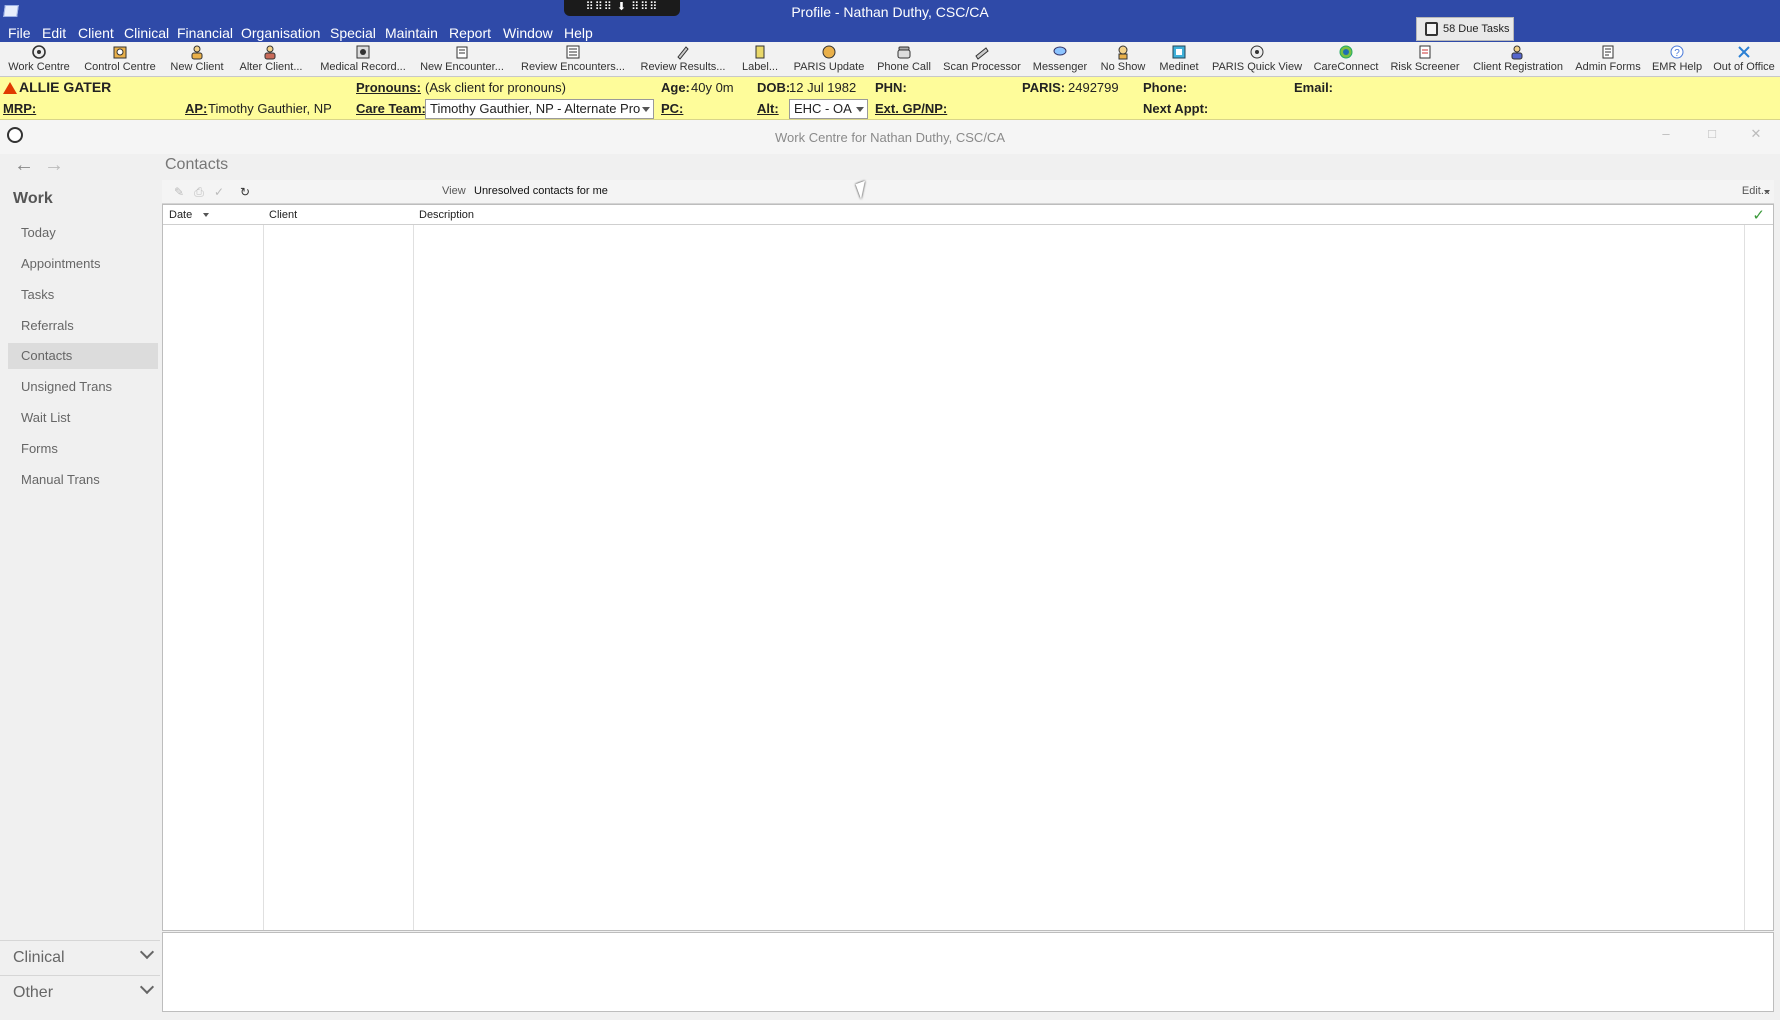 The height and width of the screenshot is (1020, 1780). I want to click on care-team-select: Timothy Gauthier, NP - Alternate Pro, so click(539, 109).